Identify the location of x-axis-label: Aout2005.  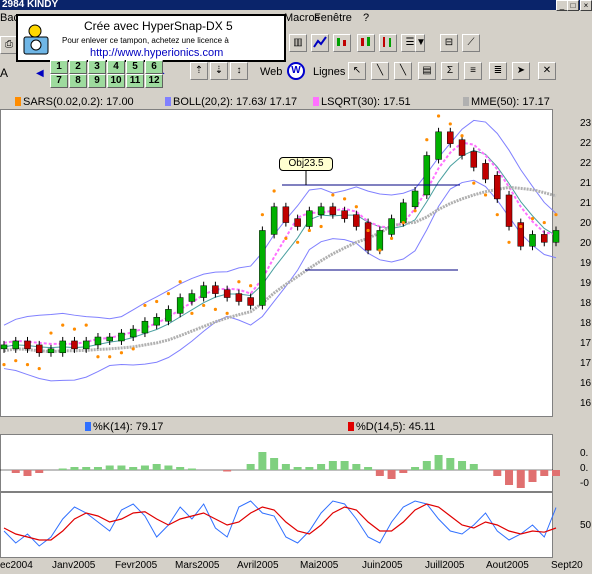
(507, 565).